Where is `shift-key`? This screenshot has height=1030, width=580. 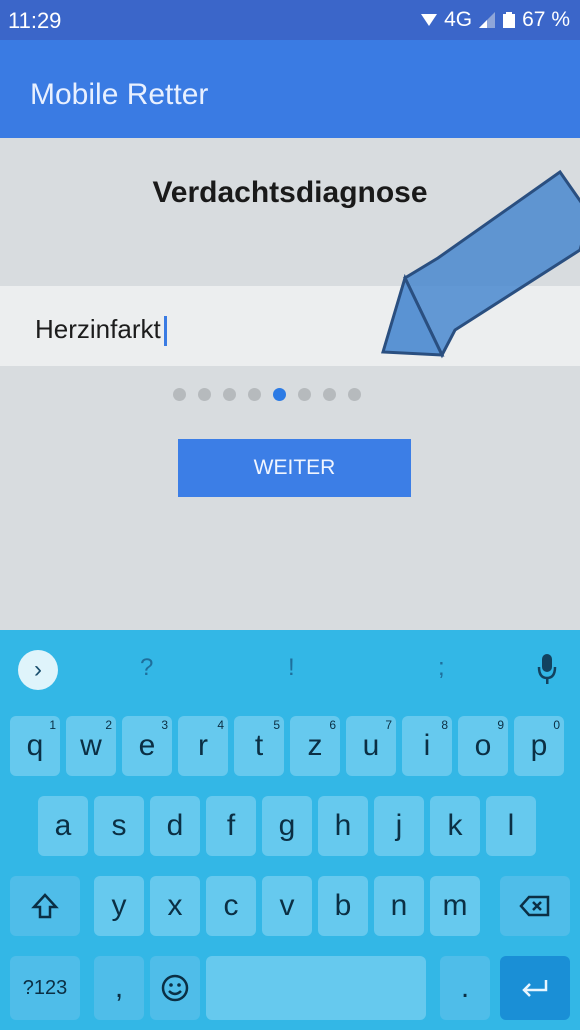 shift-key is located at coordinates (45, 906).